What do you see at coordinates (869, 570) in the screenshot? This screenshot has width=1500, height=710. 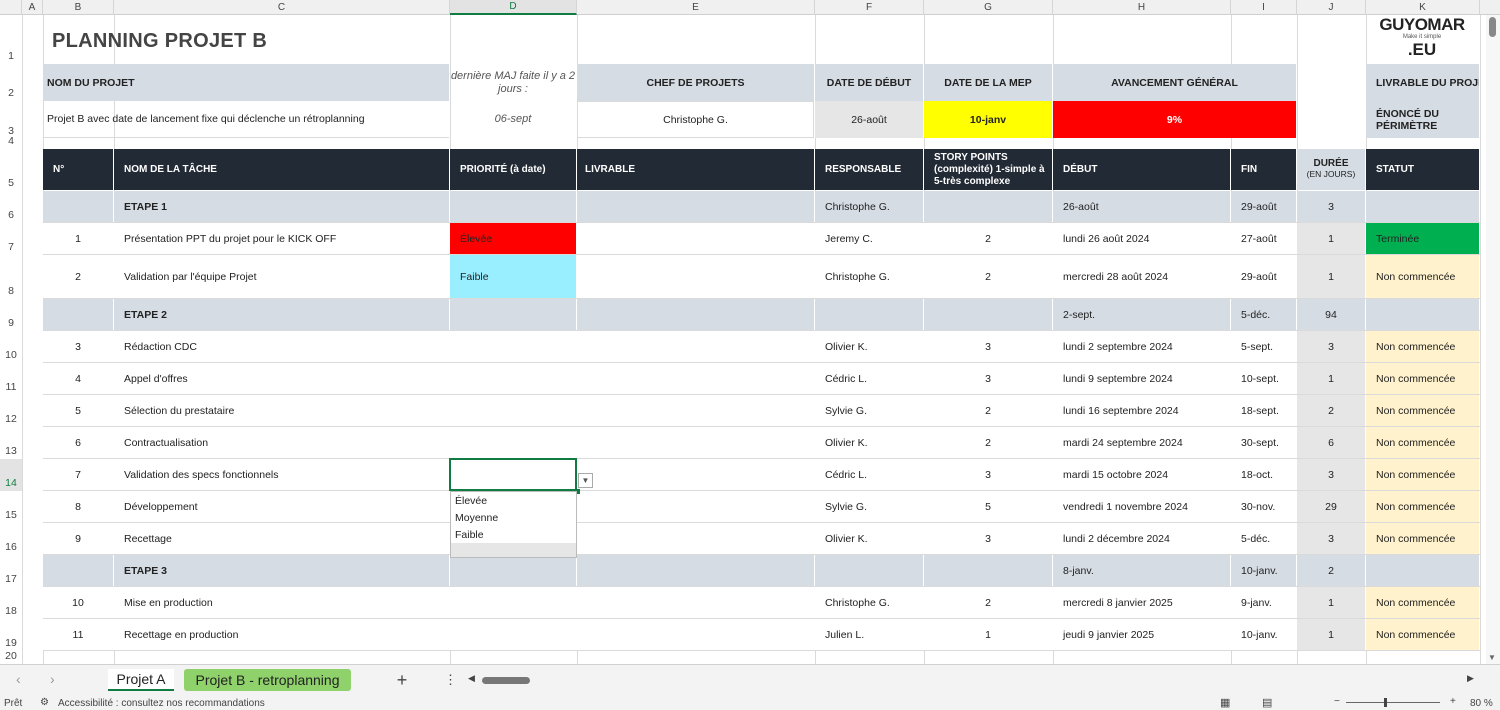 I see `cell-resp` at bounding box center [869, 570].